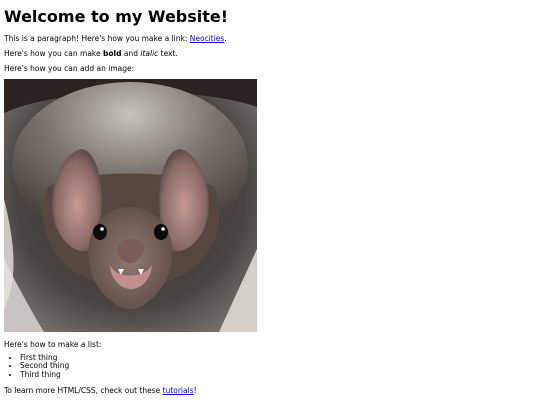 The height and width of the screenshot is (405, 540). What do you see at coordinates (44, 374) in the screenshot?
I see `list-item: Third thing` at bounding box center [44, 374].